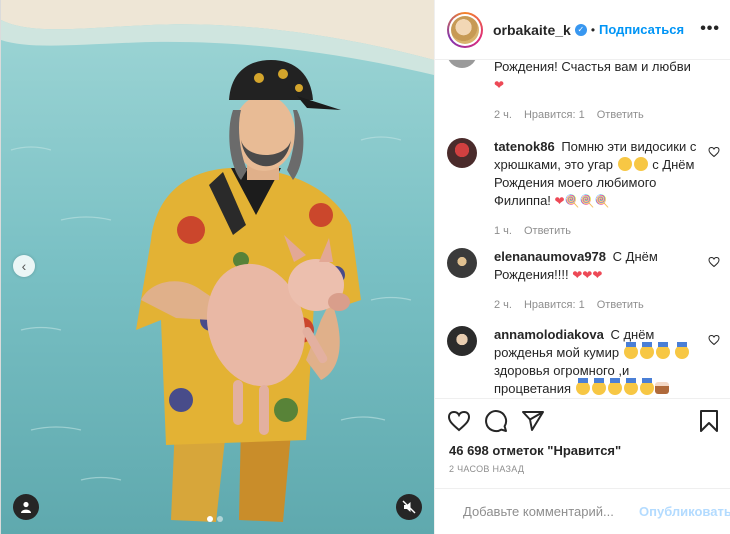 This screenshot has width=730, height=534. What do you see at coordinates (533, 421) in the screenshot?
I see `share-icon` at bounding box center [533, 421].